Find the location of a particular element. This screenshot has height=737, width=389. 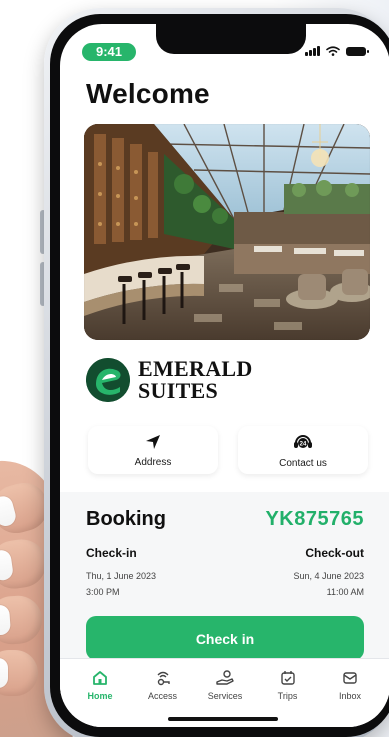

brand-logo: EMERALD SUITES is located at coordinates (169, 380).